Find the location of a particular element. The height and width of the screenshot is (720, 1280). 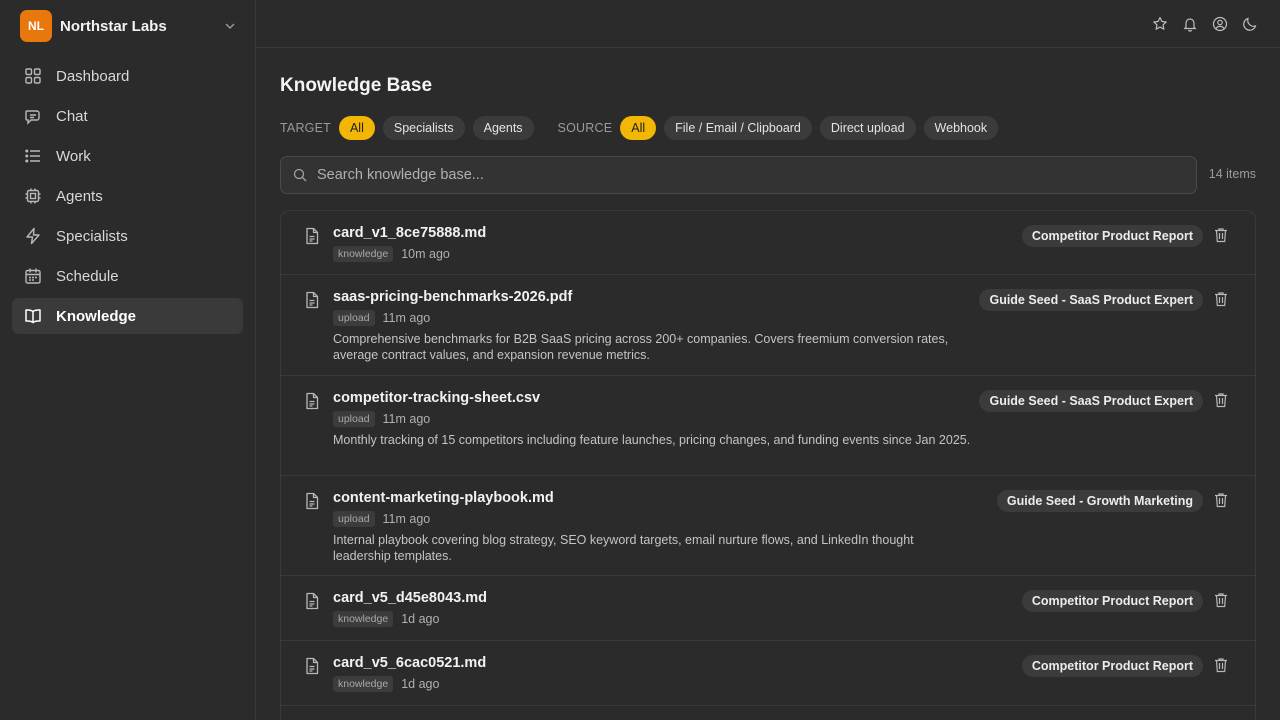

sidebar-item-knowledge: Knowledge is located at coordinates (127, 316).